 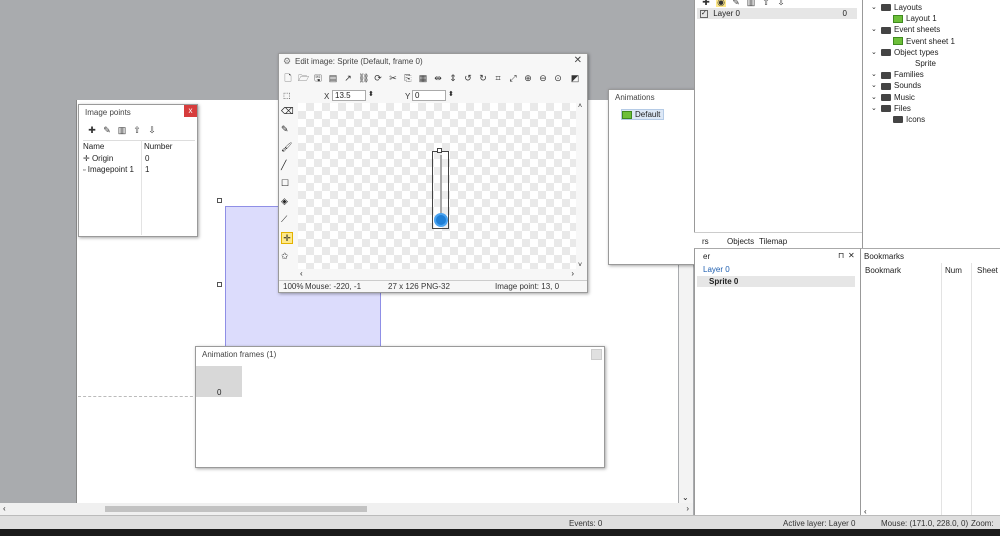 I want to click on list-item: ✛ Origin 0, so click(x=138, y=158).